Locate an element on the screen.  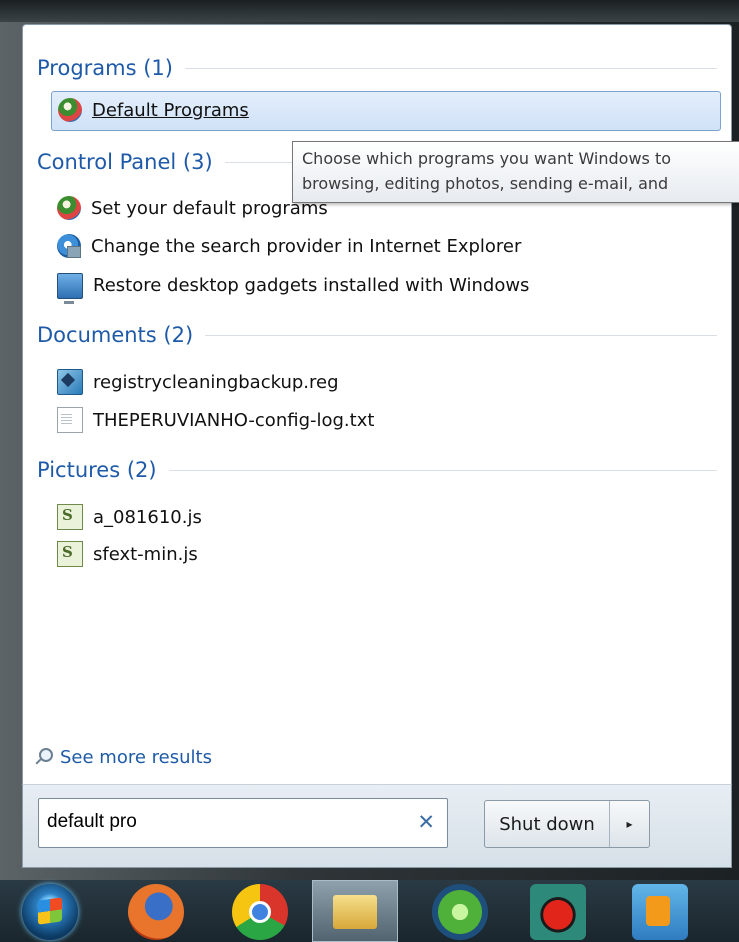
group-header-documents: Documents (2) is located at coordinates (377, 335).